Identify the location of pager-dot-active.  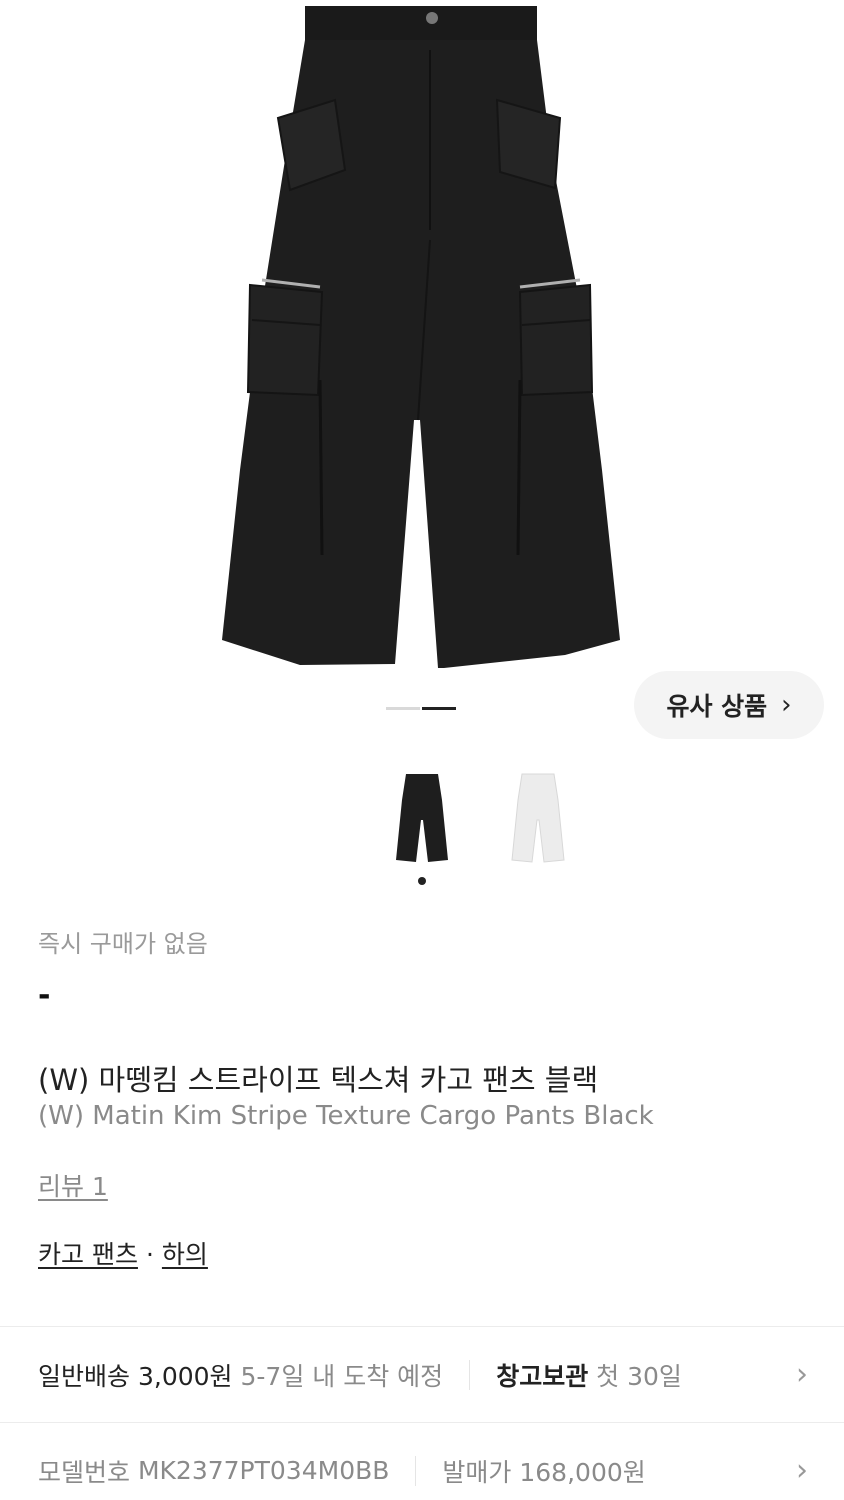
(439, 708).